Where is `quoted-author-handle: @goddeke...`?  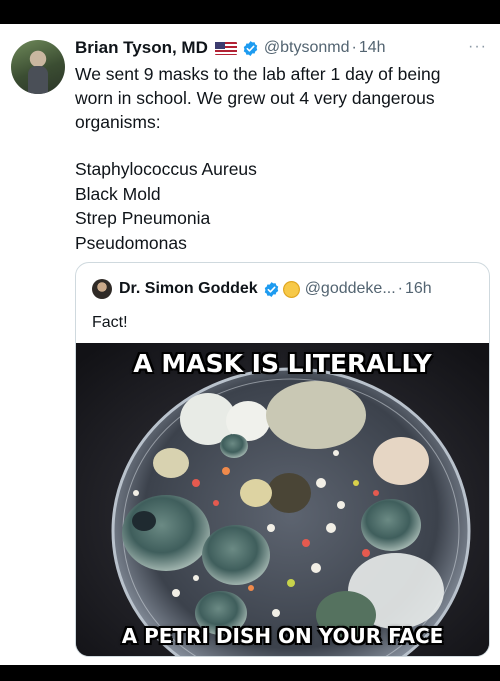 quoted-author-handle: @goddeke... is located at coordinates (350, 289).